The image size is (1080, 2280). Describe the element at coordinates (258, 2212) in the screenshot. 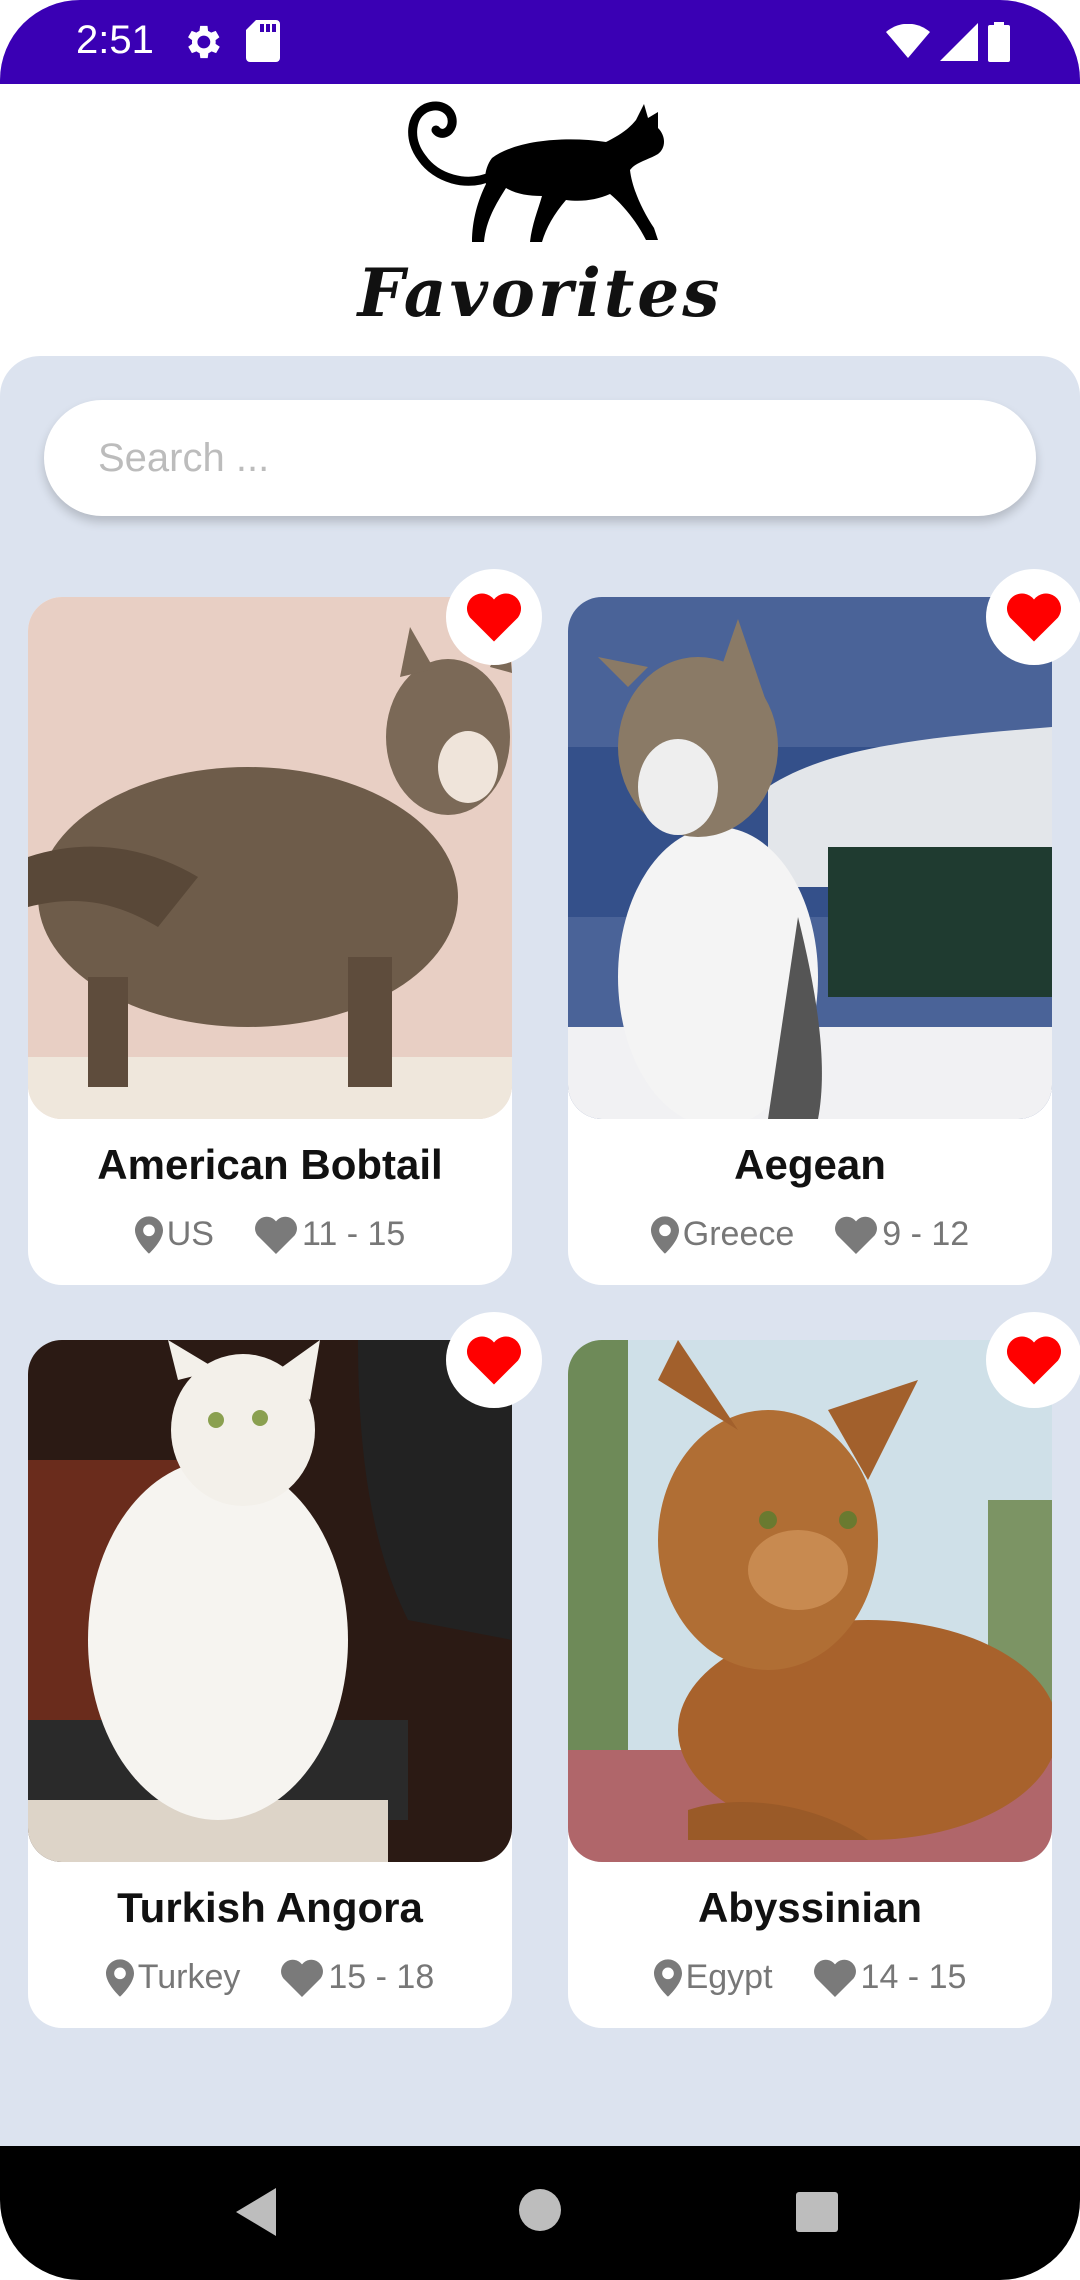

I see `back-icon` at that location.